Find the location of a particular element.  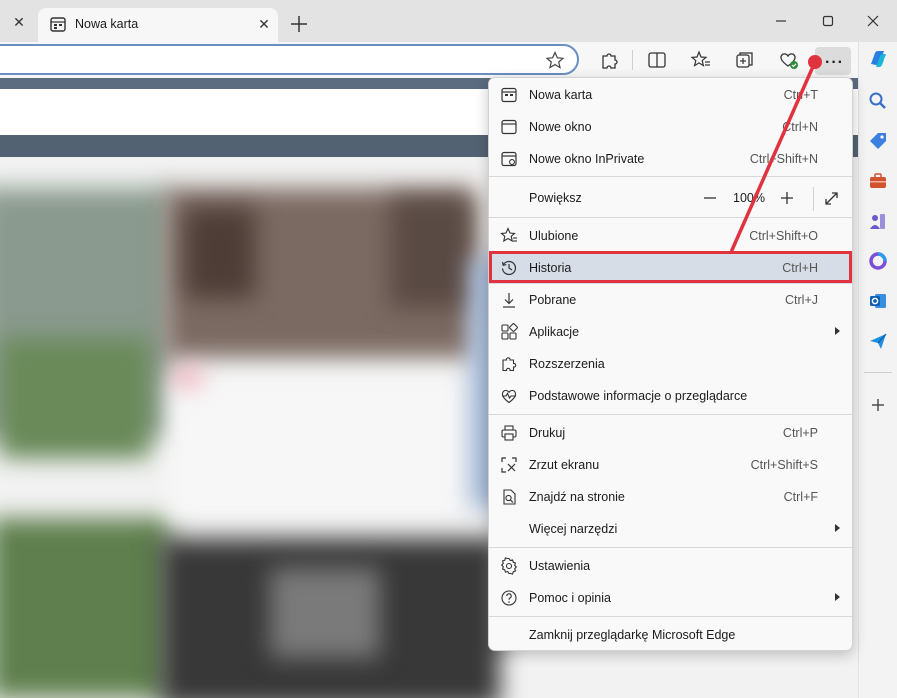

new-tab-icon is located at coordinates (509, 95).